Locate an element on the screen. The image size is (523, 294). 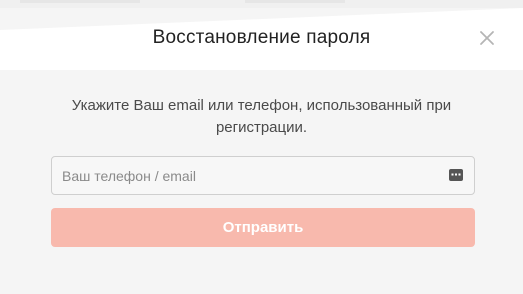
keyboard-icon is located at coordinates (456, 175).